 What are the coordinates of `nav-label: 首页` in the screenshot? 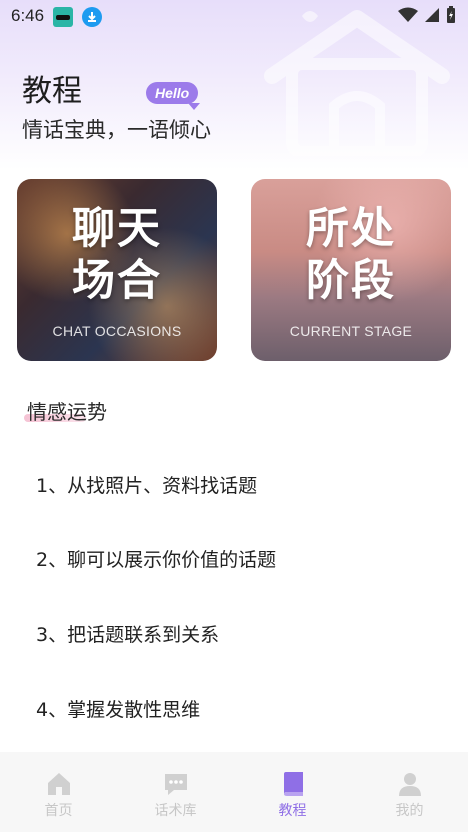 It's located at (58, 811).